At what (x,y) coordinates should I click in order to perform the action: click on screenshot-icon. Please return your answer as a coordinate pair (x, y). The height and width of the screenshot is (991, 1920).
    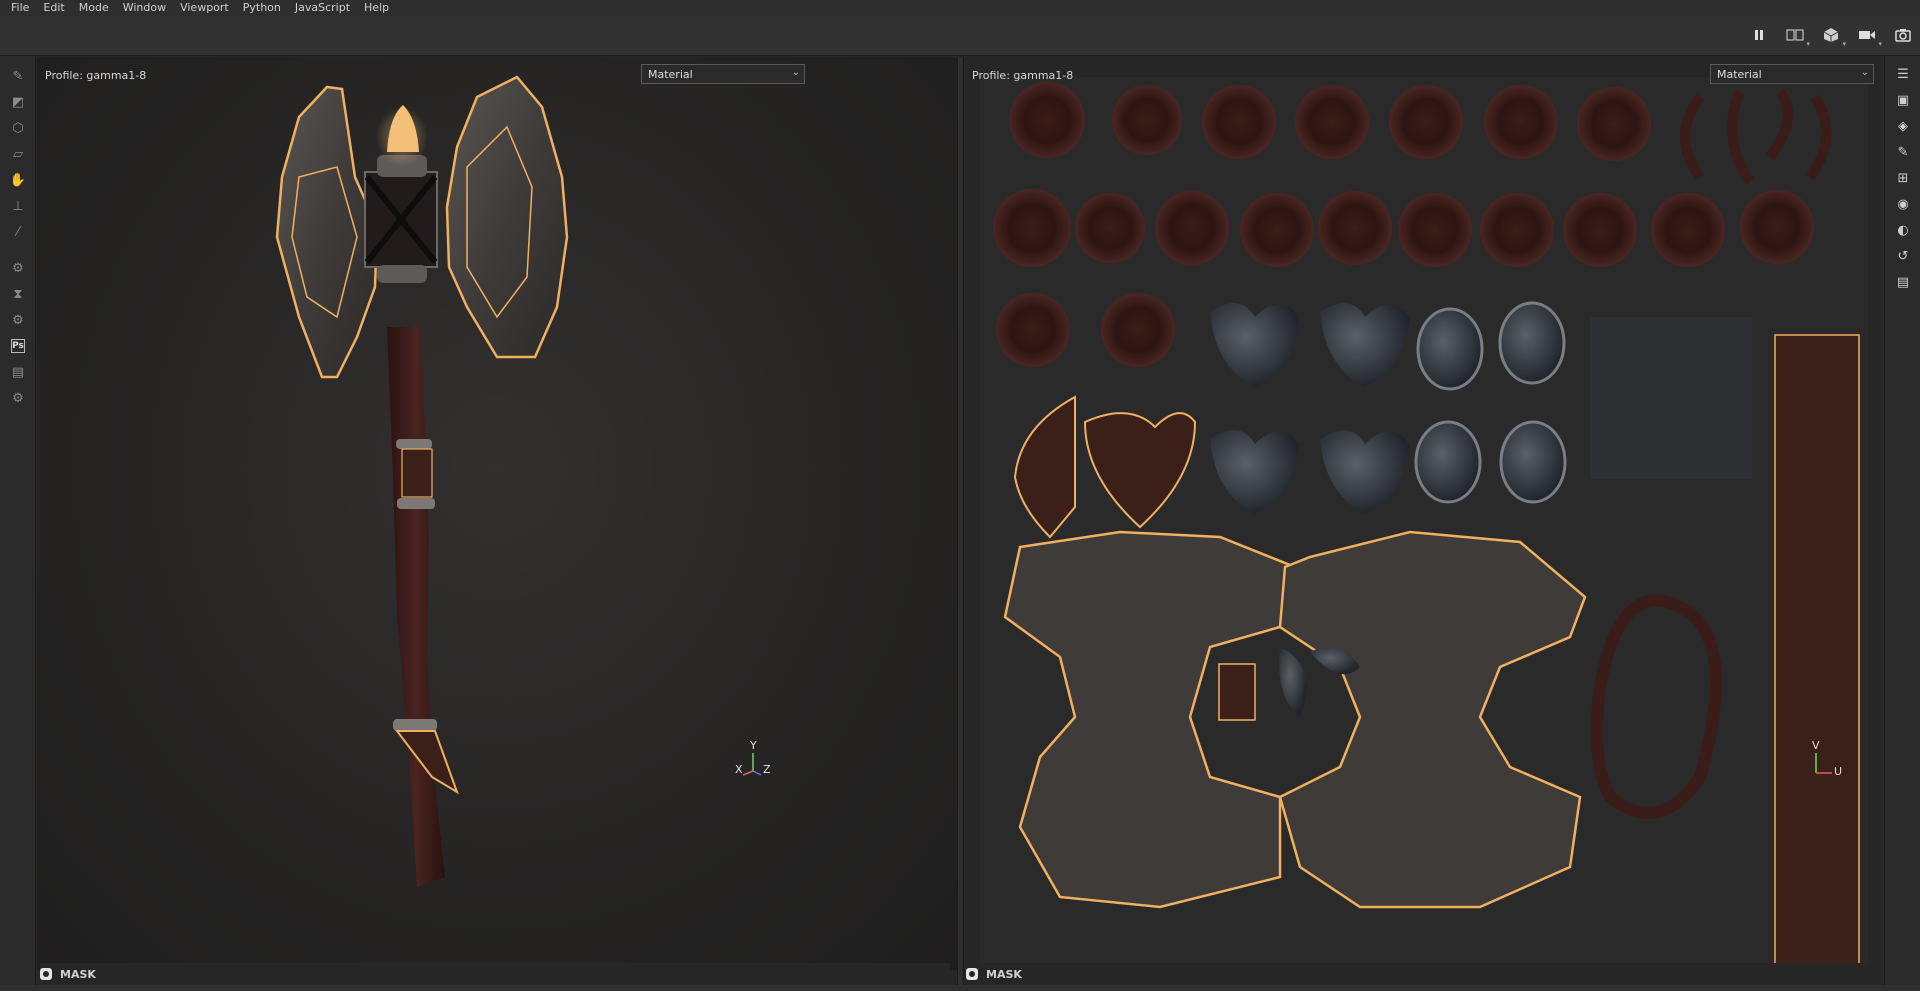
    Looking at the image, I should click on (1903, 35).